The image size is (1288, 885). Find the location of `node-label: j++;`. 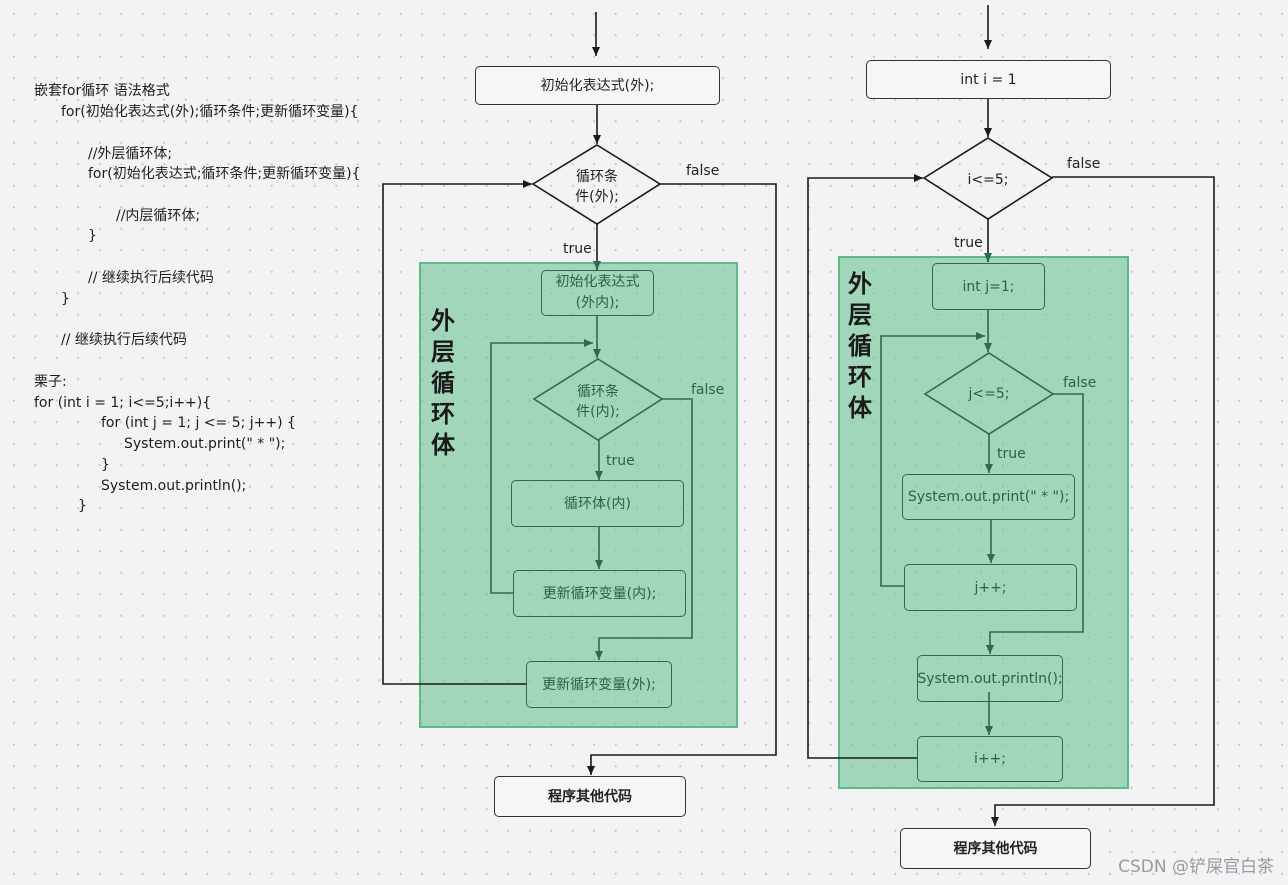

node-label: j++; is located at coordinates (990, 587).